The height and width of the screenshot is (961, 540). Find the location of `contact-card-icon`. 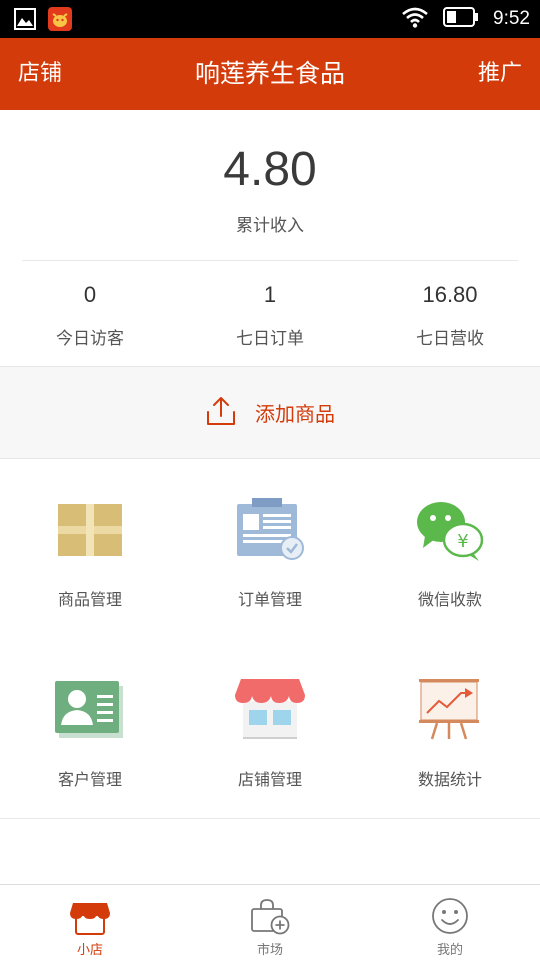

contact-card-icon is located at coordinates (90, 710).